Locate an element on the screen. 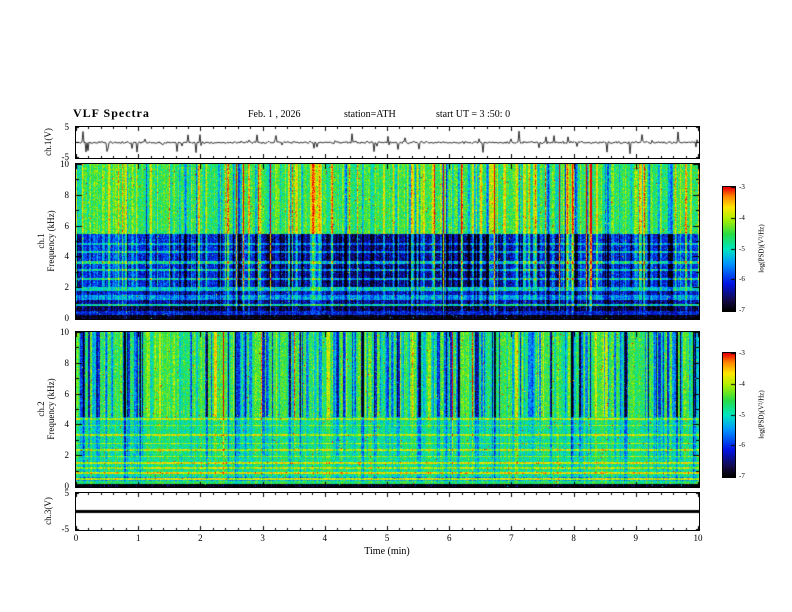 The height and width of the screenshot is (612, 792). y-tick-label: -5 is located at coordinates (65, 529).